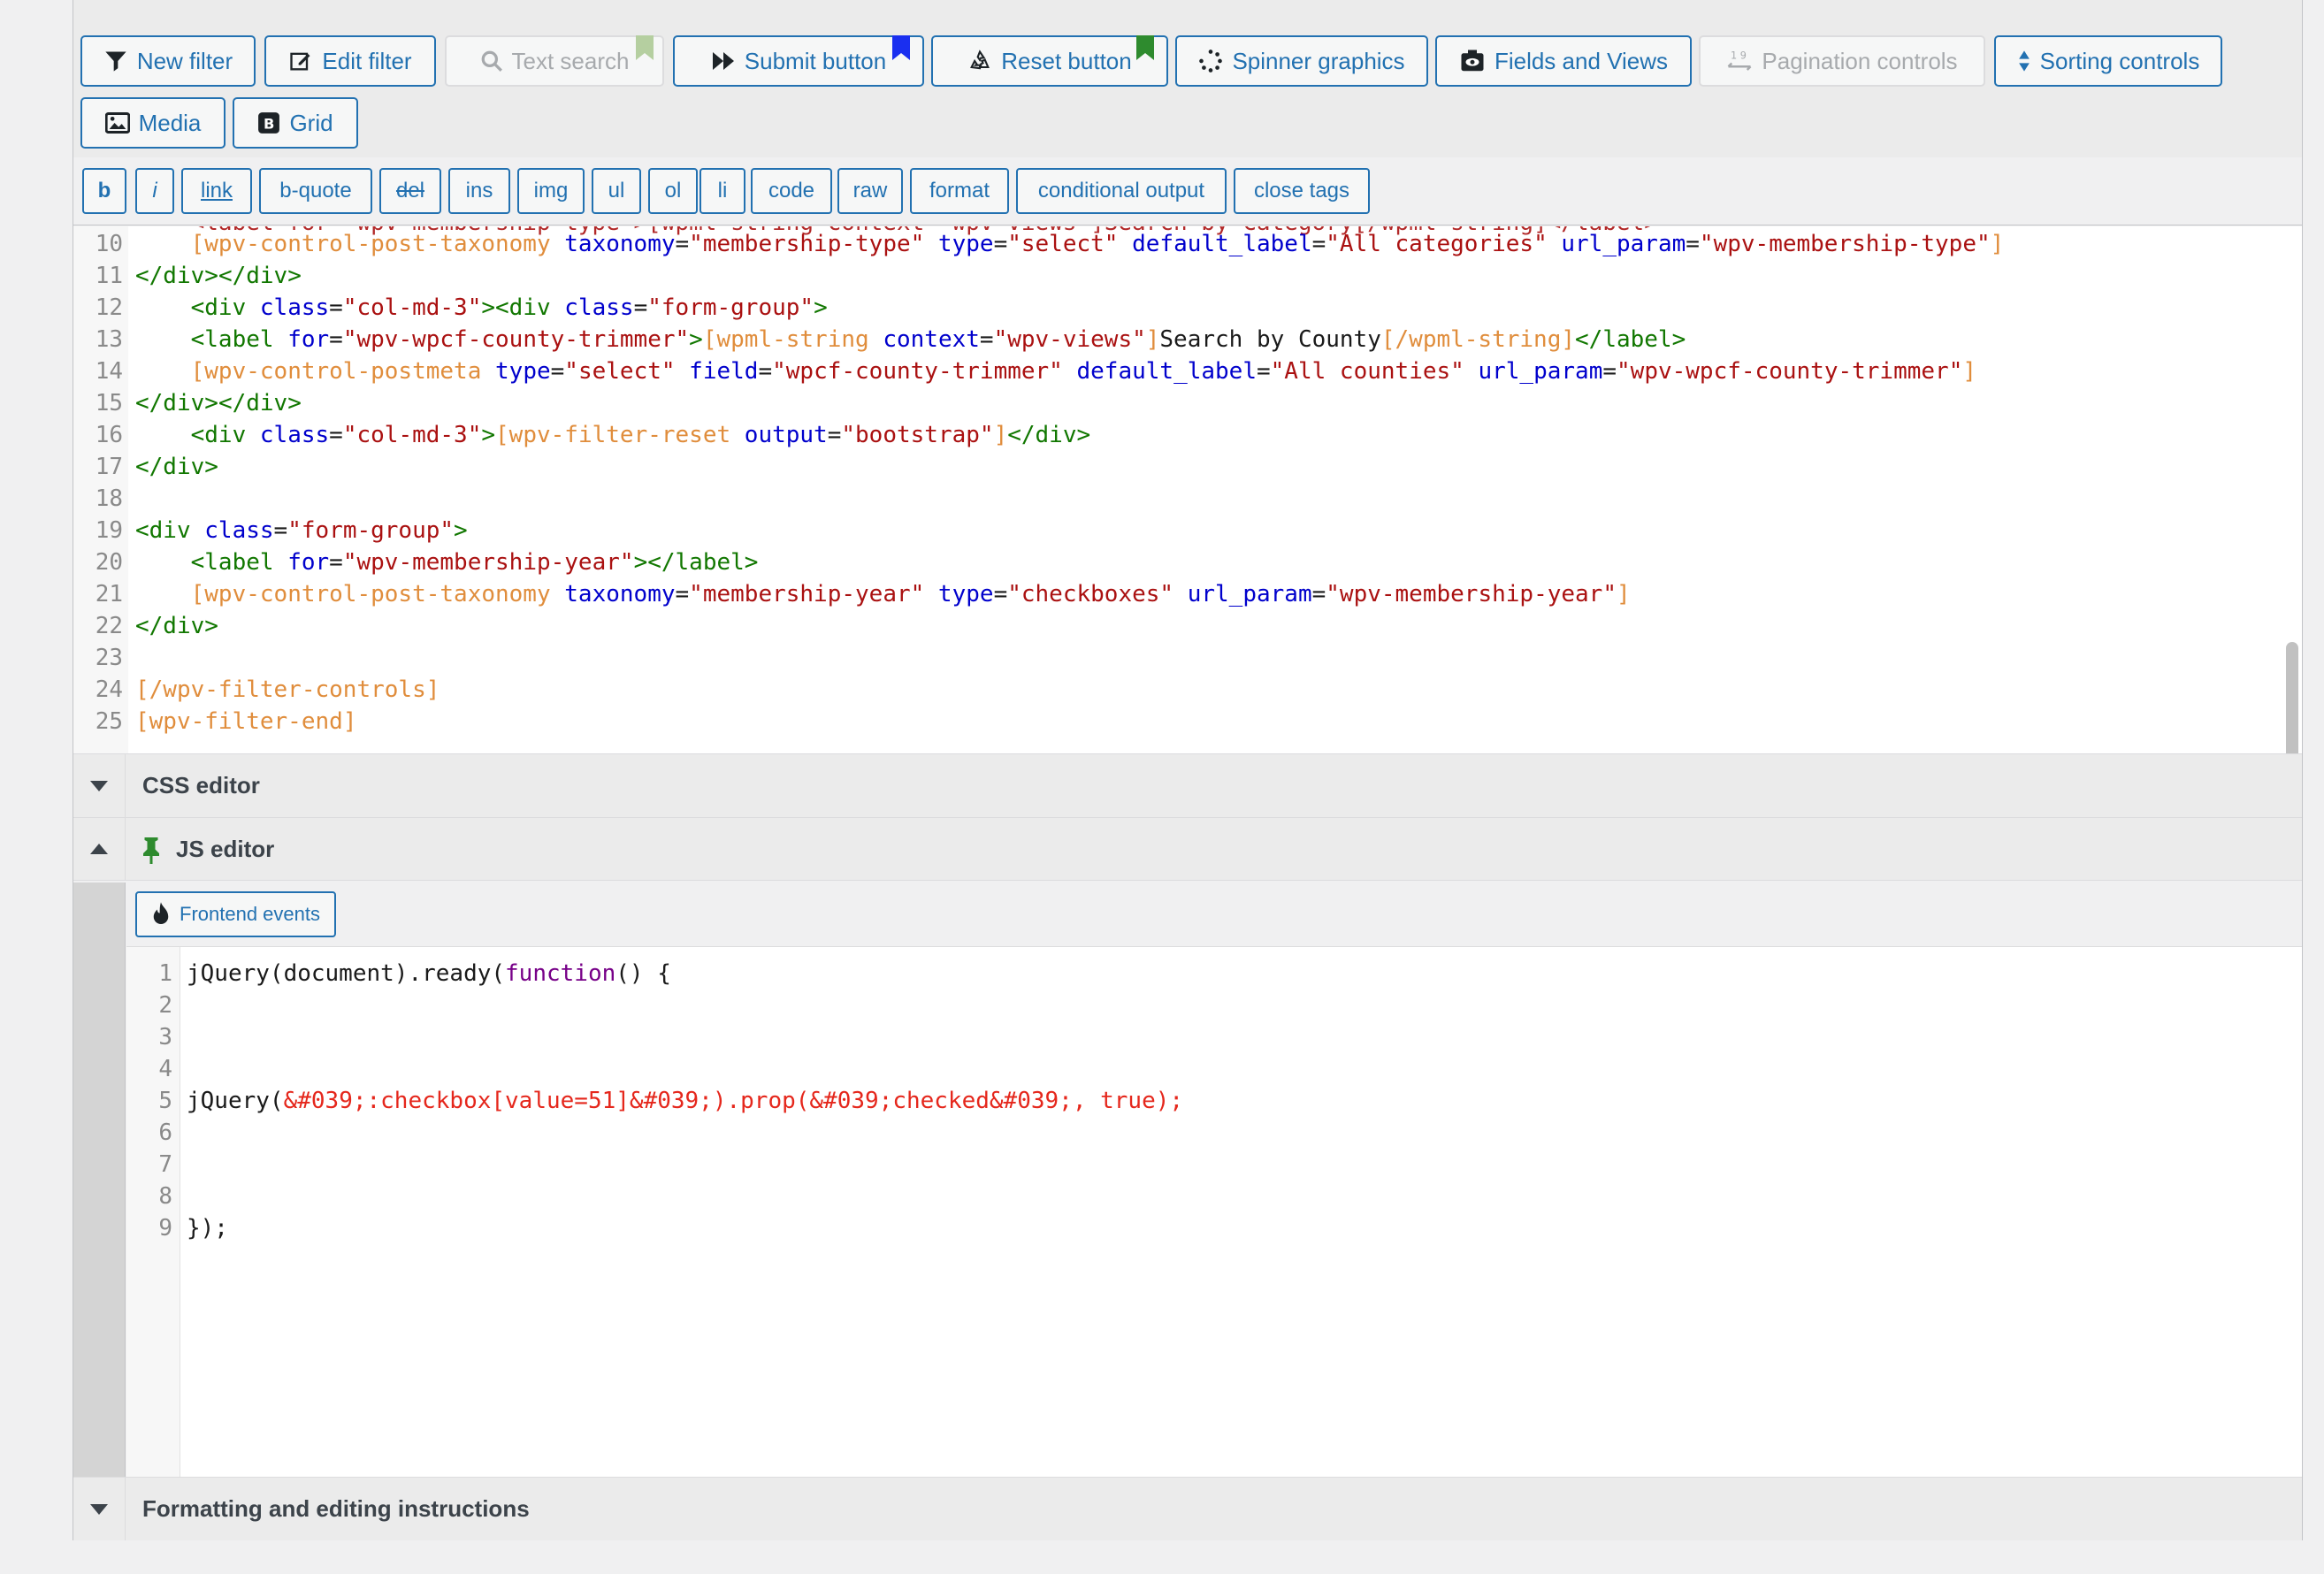  Describe the element at coordinates (570, 60) in the screenshot. I see `text-search-label: Text search` at that location.